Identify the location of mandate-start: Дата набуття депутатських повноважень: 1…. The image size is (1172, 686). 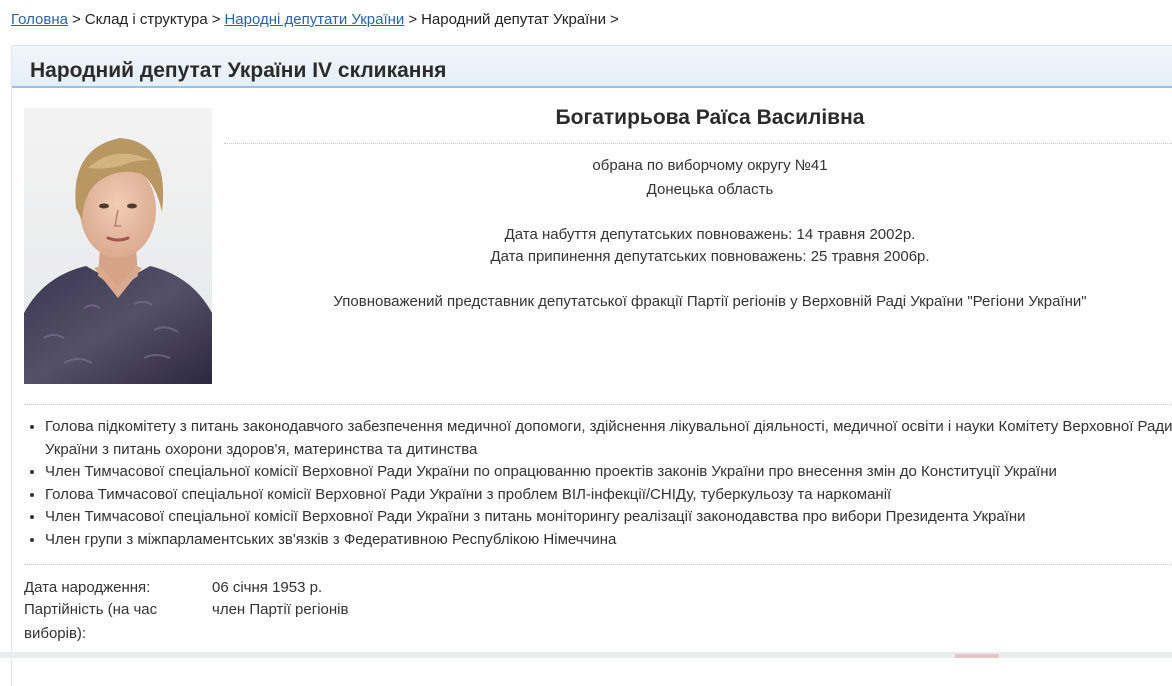
(710, 234).